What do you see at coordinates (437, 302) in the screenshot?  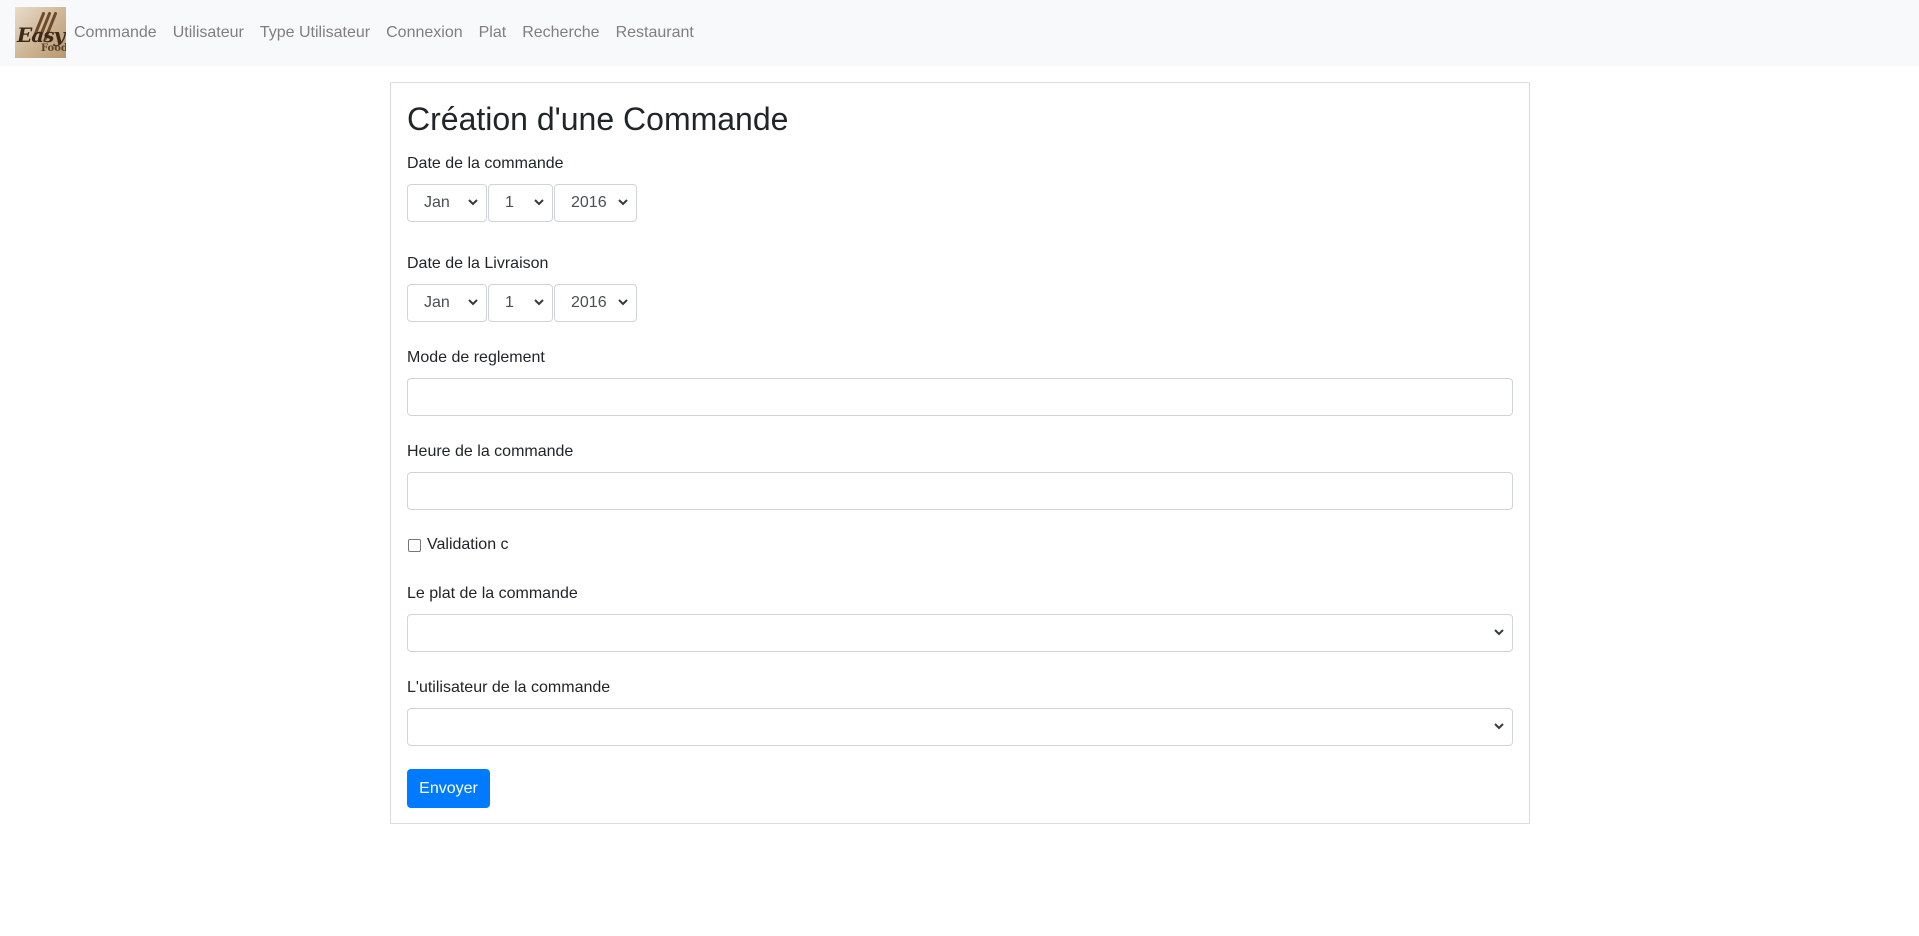 I see `date-livraison-month-value: Jan` at bounding box center [437, 302].